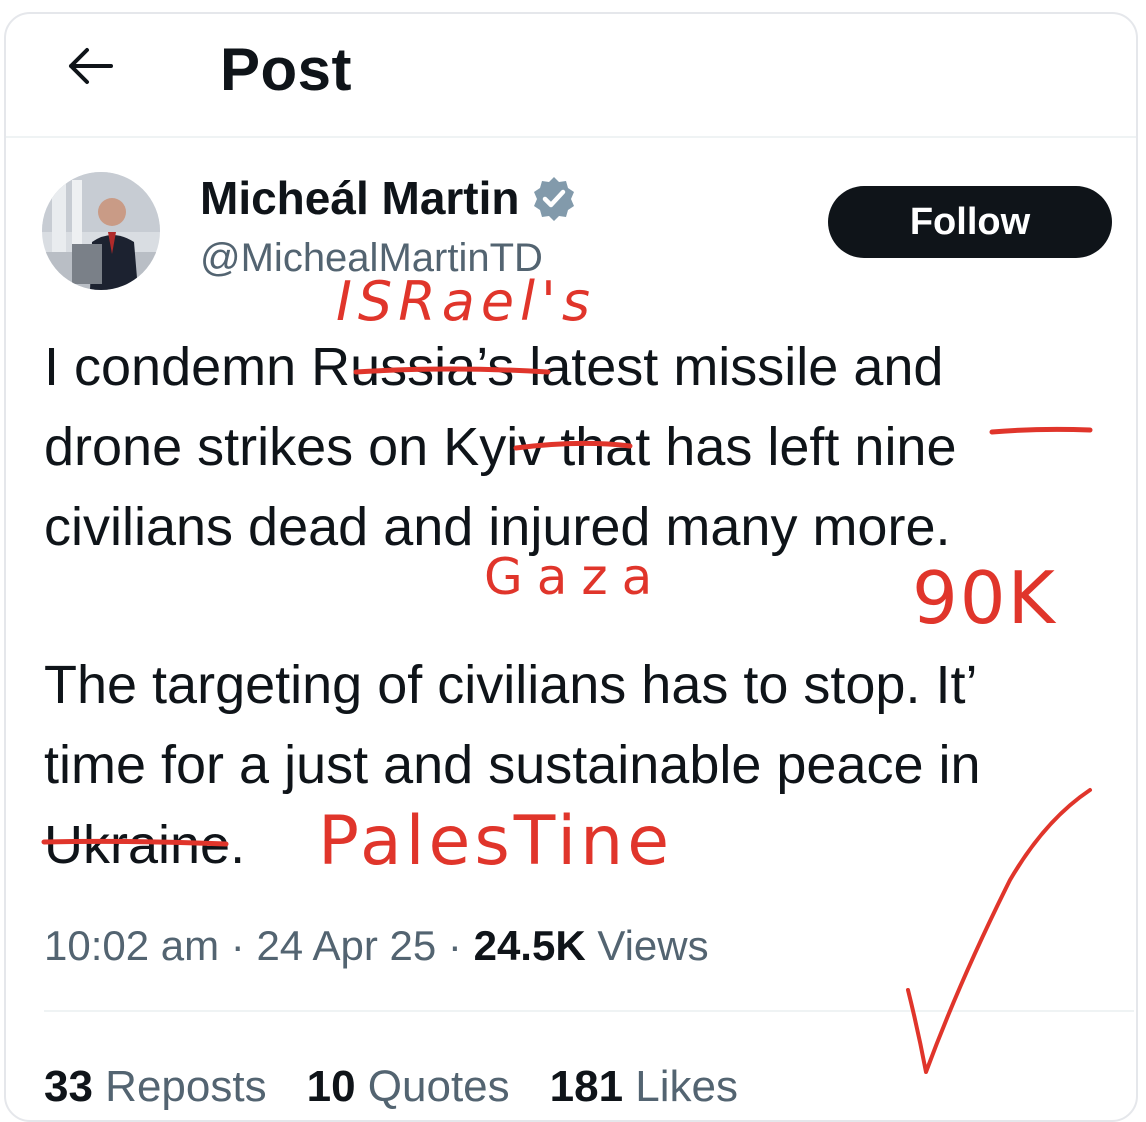 The width and height of the screenshot is (1146, 1122). I want to click on tweet-text: that has left, so click(700, 447).